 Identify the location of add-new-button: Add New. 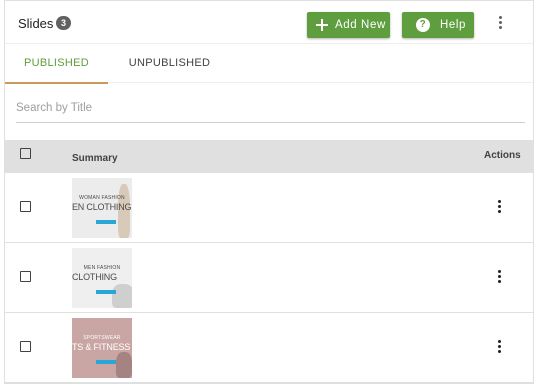
(348, 25).